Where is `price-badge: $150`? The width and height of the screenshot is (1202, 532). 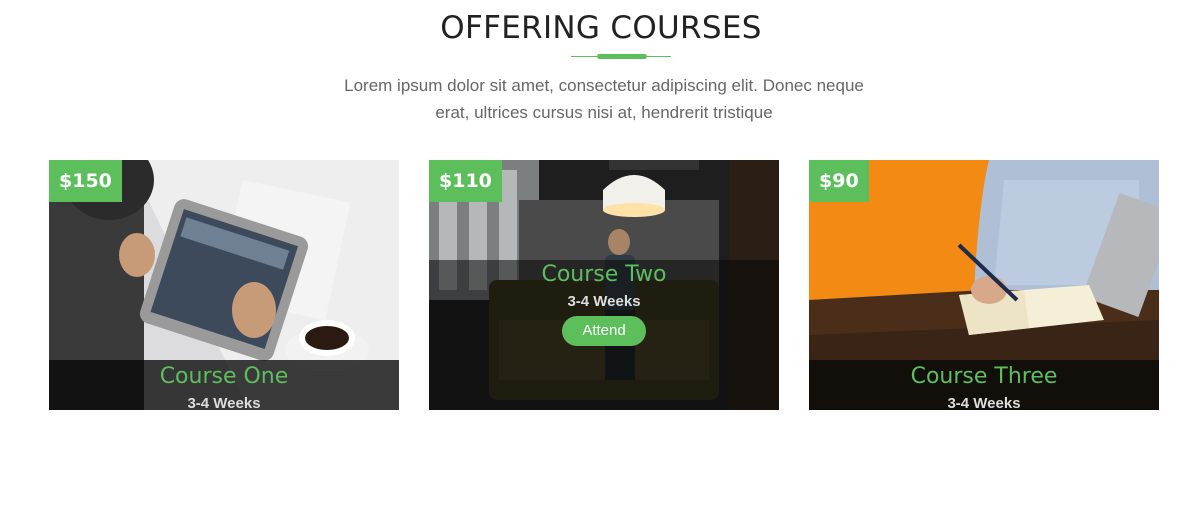 price-badge: $150 is located at coordinates (85, 181).